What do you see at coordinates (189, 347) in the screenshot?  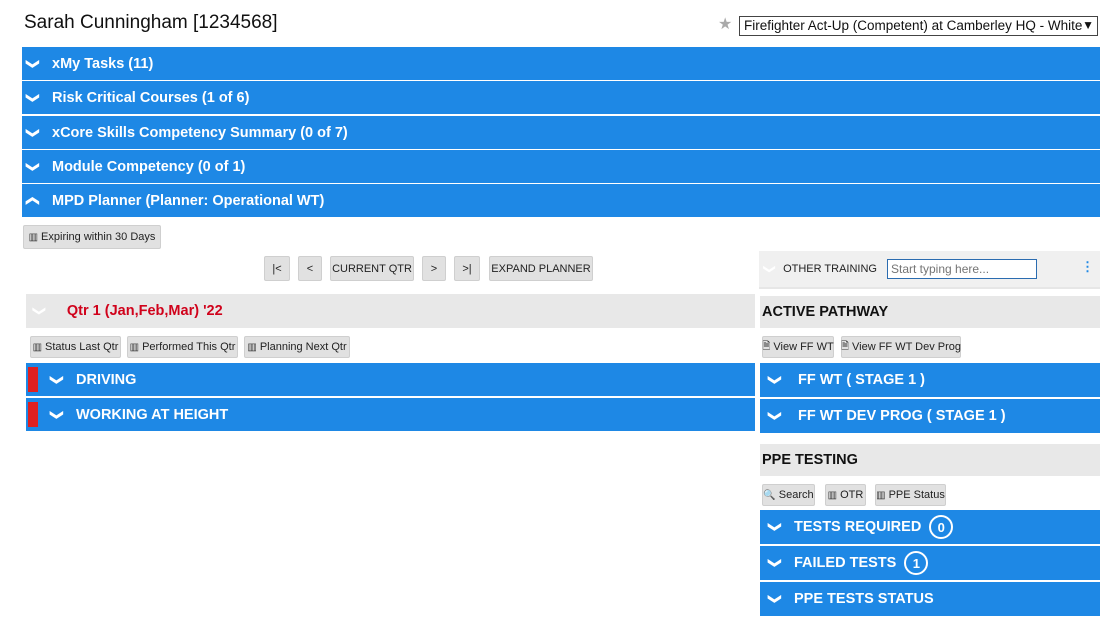 I see `button-label: Performed This Qtr` at bounding box center [189, 347].